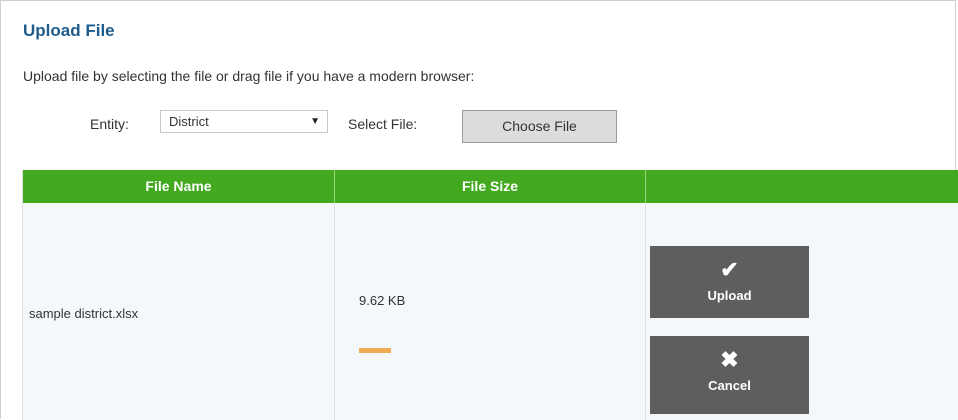 The height and width of the screenshot is (420, 958). What do you see at coordinates (383, 124) in the screenshot?
I see `select-file-label: Select File:` at bounding box center [383, 124].